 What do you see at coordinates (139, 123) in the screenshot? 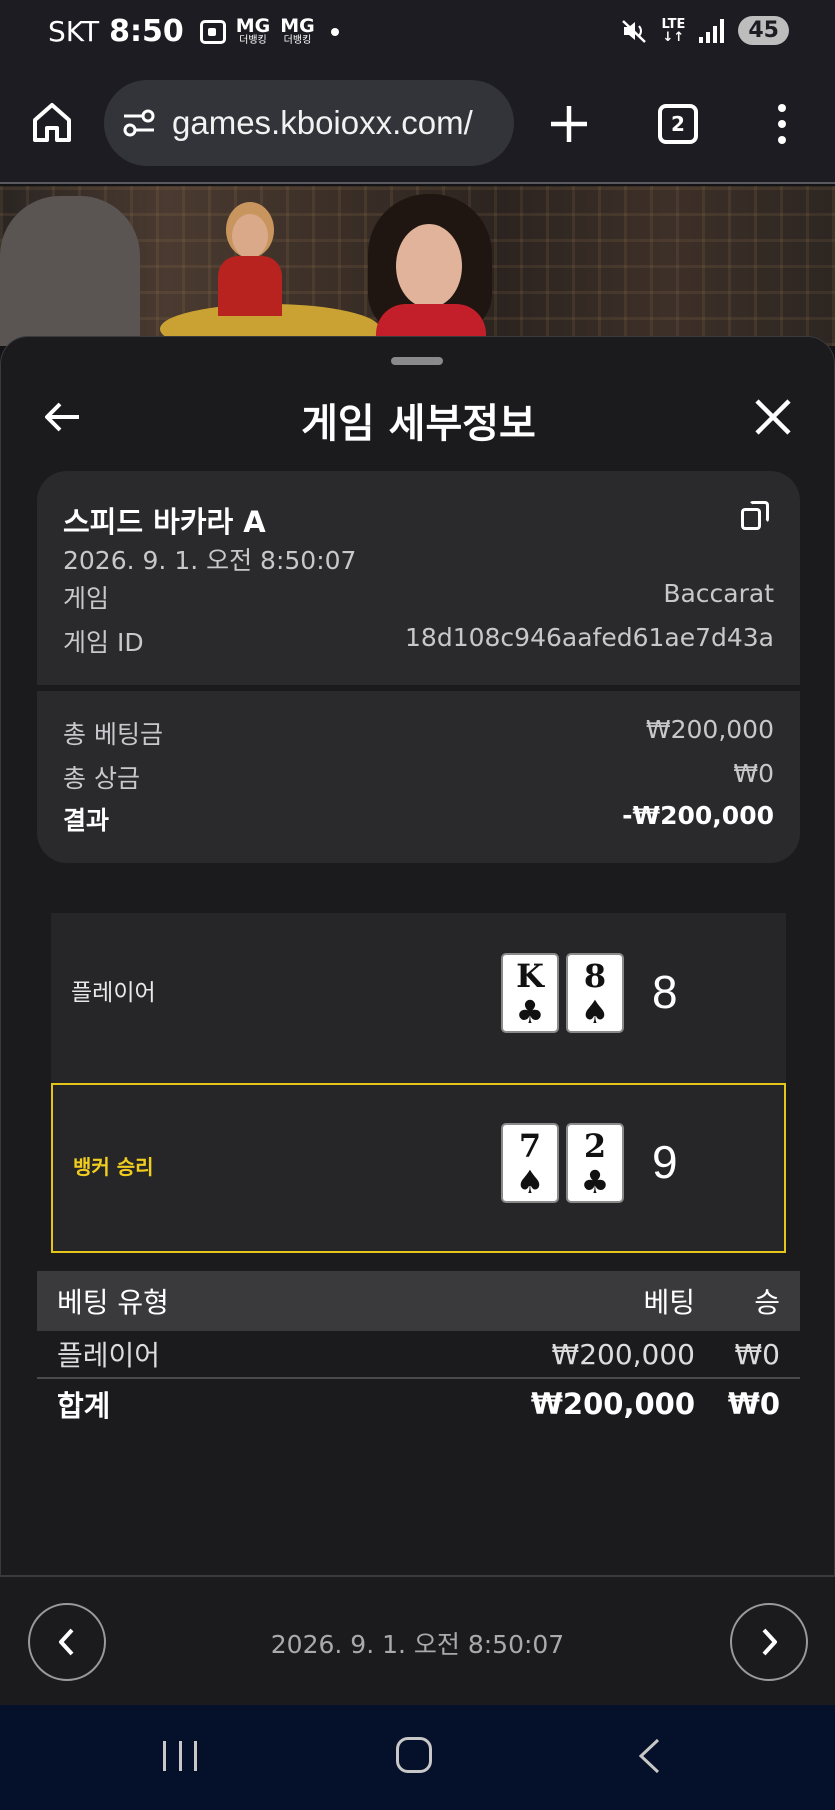
I see `tune-icon` at bounding box center [139, 123].